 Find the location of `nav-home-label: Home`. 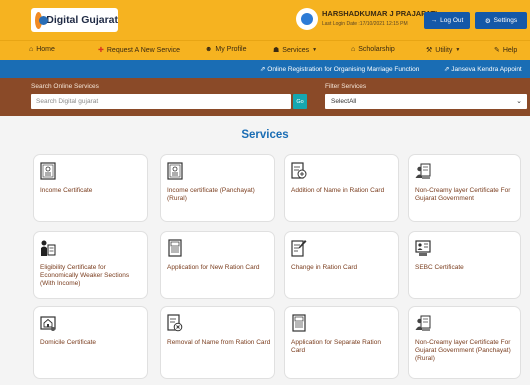

nav-home-label: Home is located at coordinates (45, 49).